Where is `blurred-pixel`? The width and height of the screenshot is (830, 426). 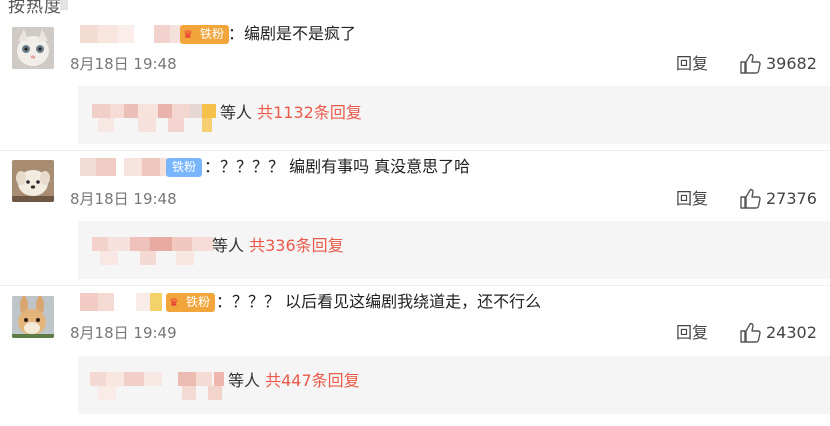 blurred-pixel is located at coordinates (64, 5).